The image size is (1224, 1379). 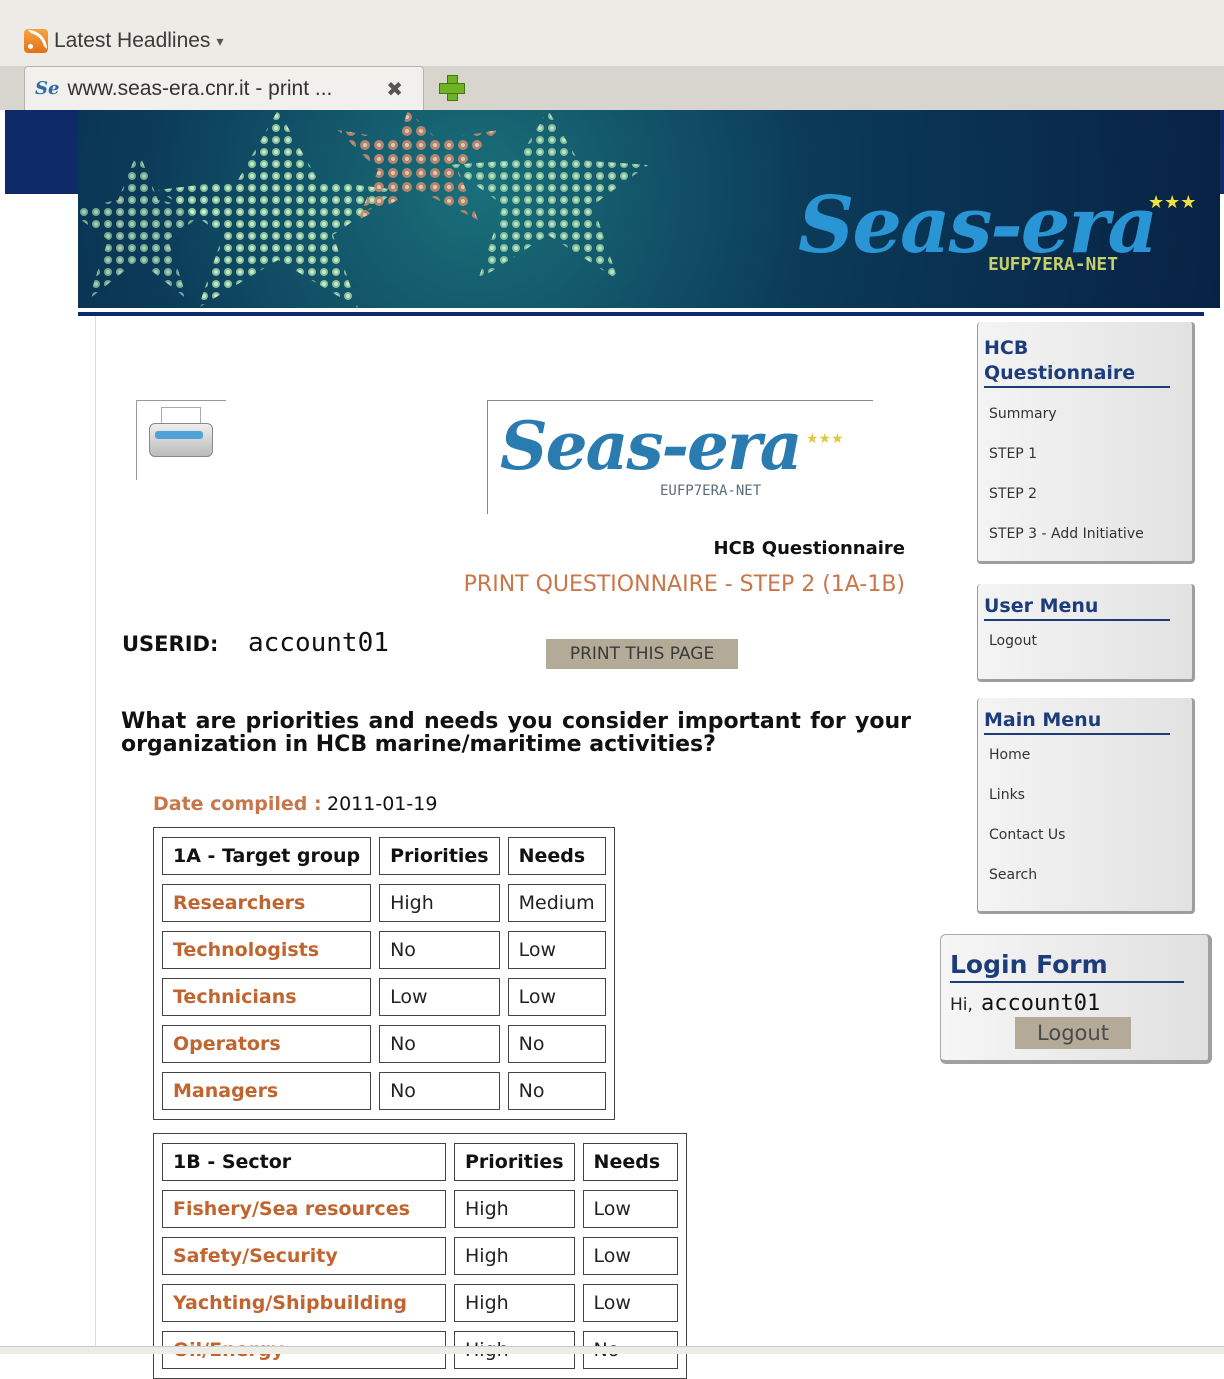 What do you see at coordinates (304, 1256) in the screenshot?
I see `row-label: Safety/Security` at bounding box center [304, 1256].